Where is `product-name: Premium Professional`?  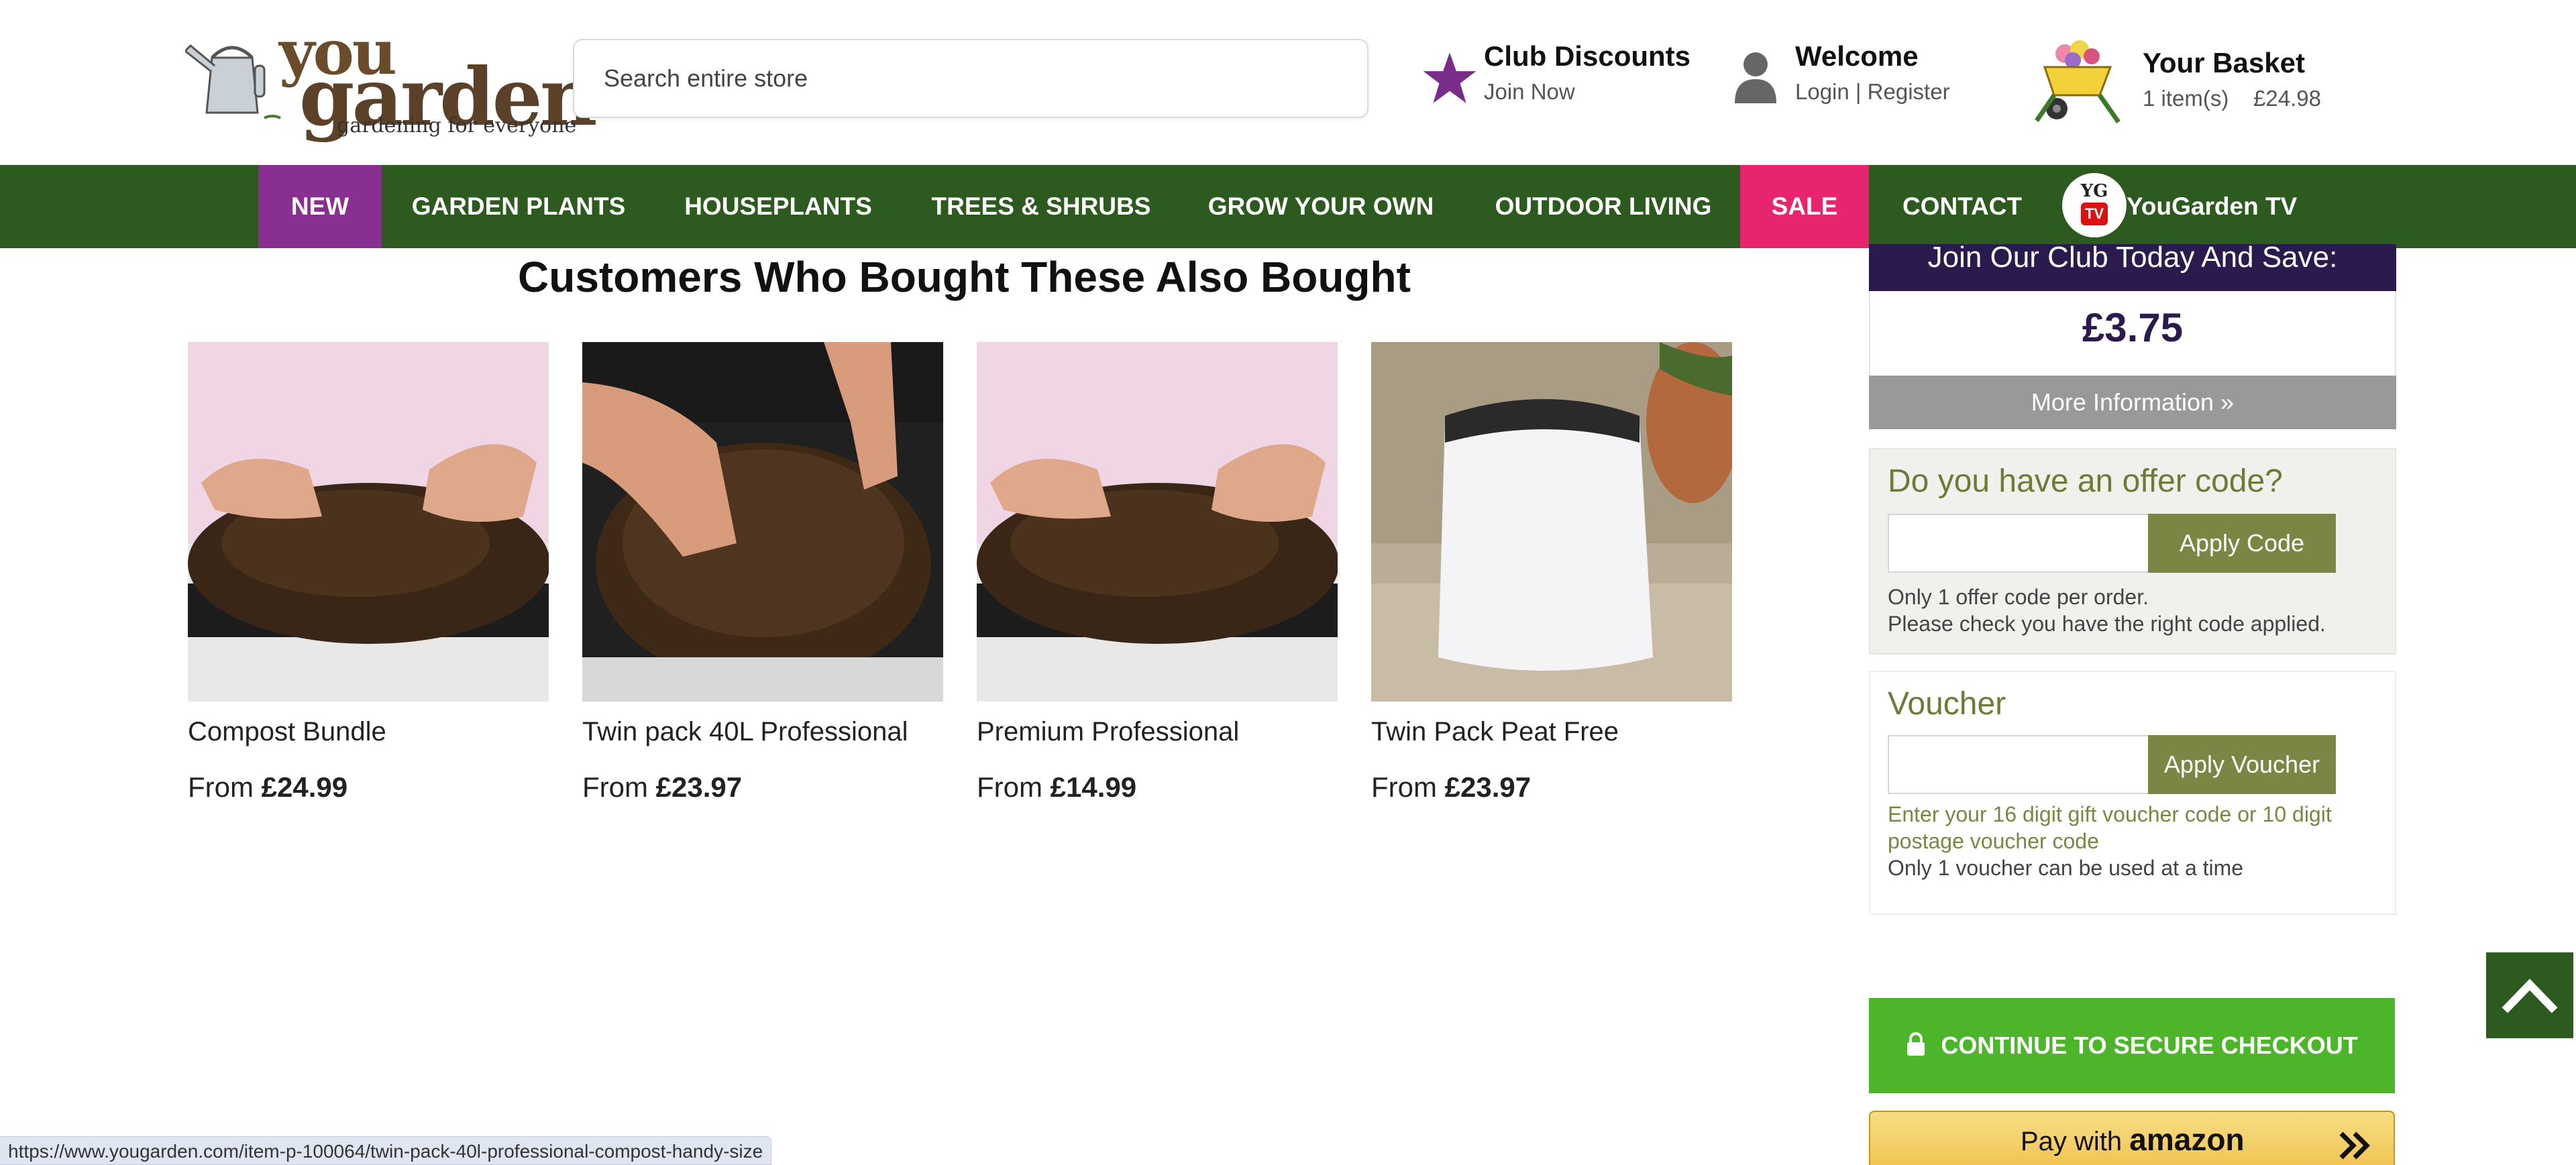
product-name: Premium Professional is located at coordinates (1157, 732).